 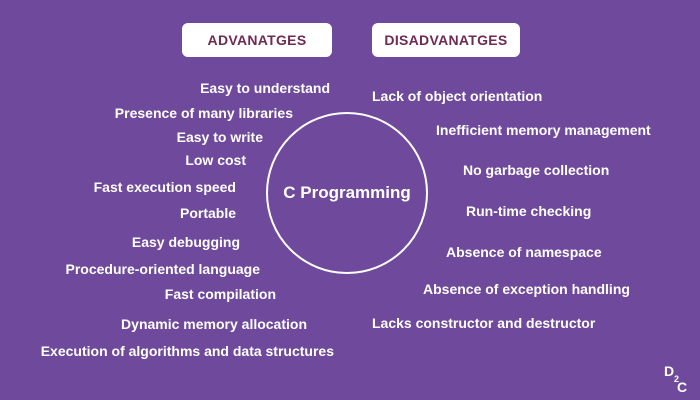 What do you see at coordinates (220, 294) in the screenshot?
I see `advantage-item: Fast compilation` at bounding box center [220, 294].